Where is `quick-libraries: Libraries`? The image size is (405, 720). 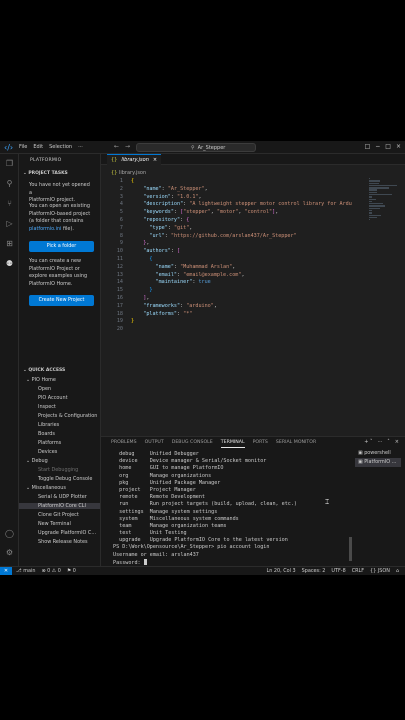
quick-libraries: Libraries is located at coordinates (48, 425).